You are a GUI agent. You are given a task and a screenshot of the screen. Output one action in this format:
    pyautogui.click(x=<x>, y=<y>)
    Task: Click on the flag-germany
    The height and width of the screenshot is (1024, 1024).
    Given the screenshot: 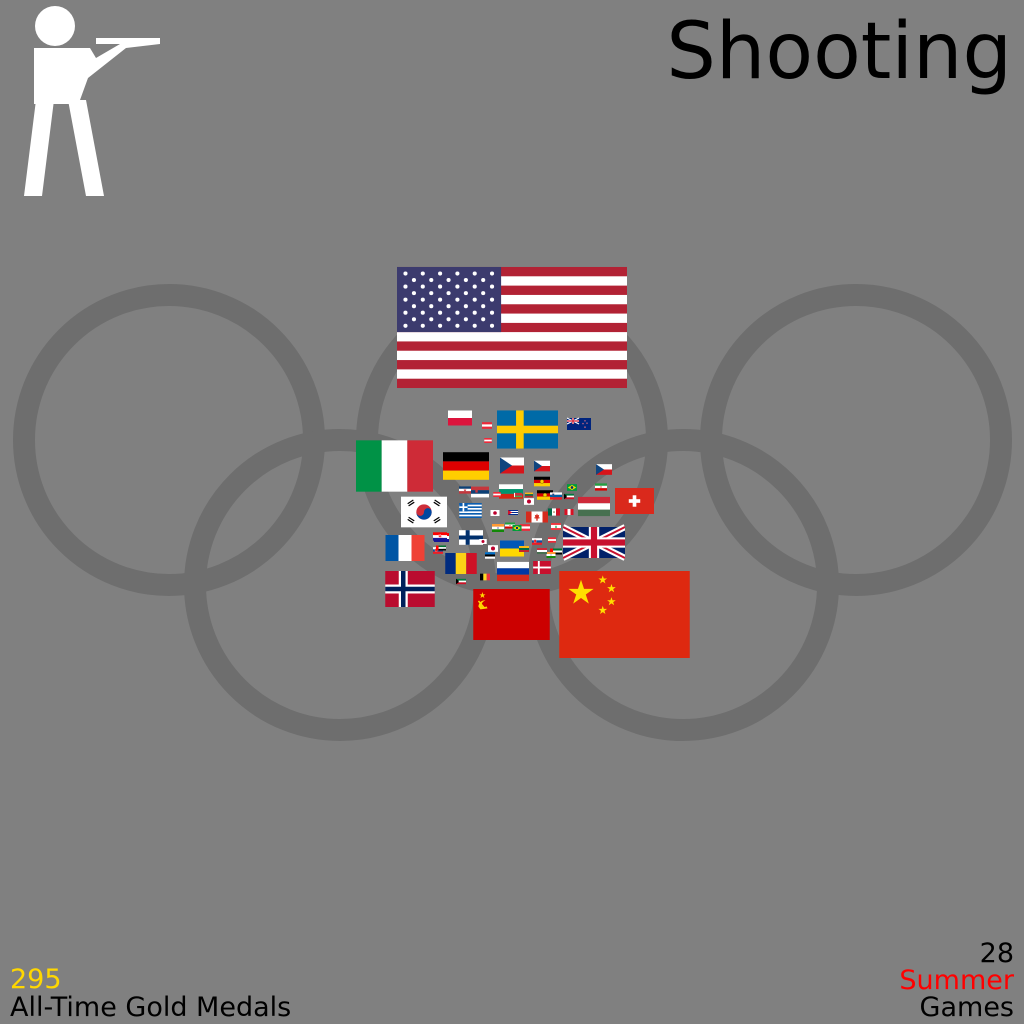 What is the action you would take?
    pyautogui.click(x=466, y=466)
    